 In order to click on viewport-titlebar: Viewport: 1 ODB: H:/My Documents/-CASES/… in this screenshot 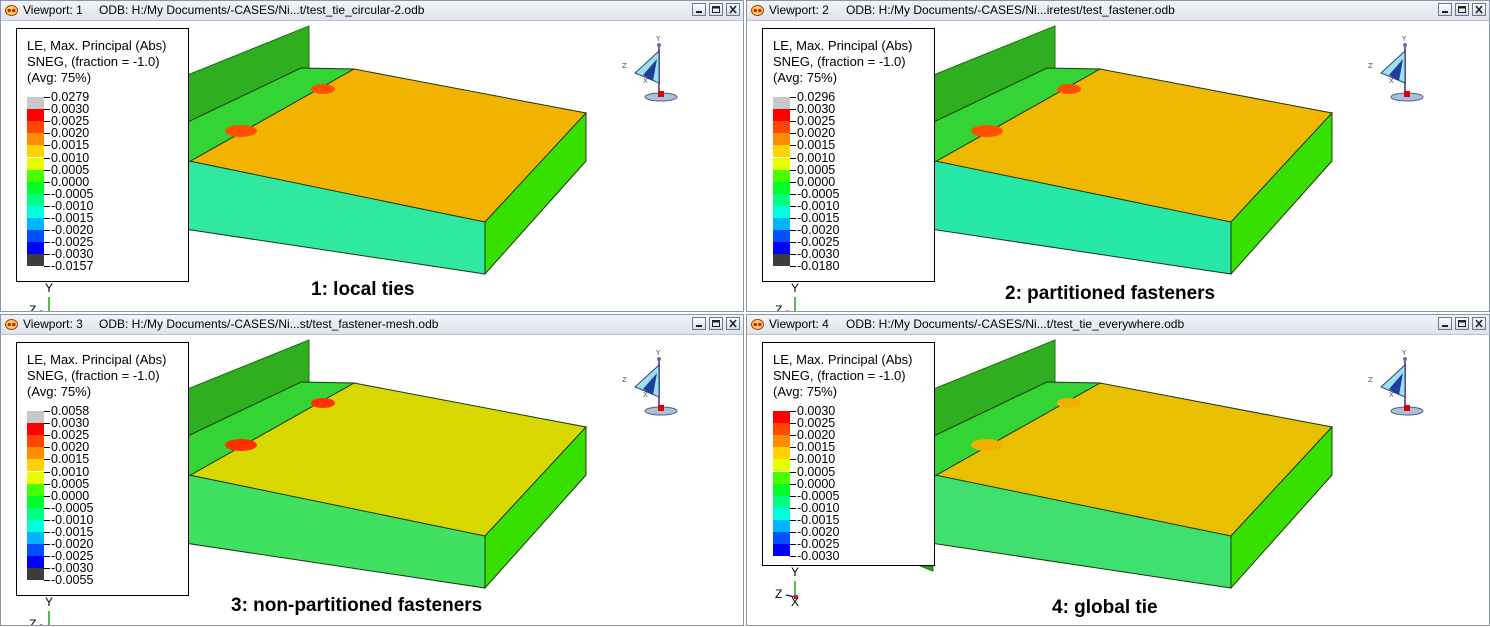, I will do `click(372, 11)`.